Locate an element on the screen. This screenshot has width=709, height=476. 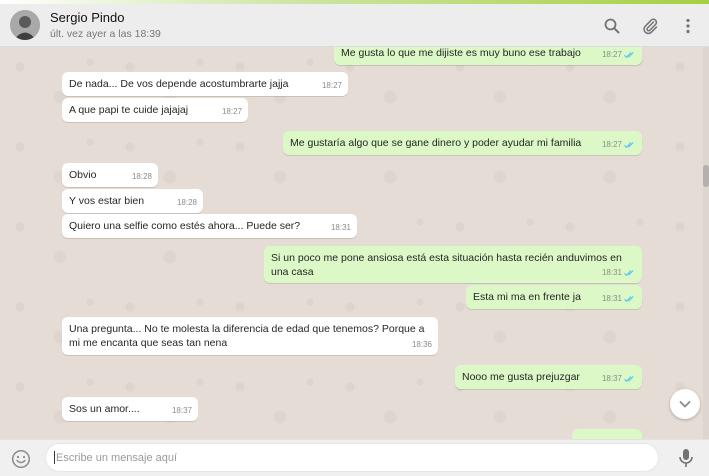
menu-icon is located at coordinates (688, 26).